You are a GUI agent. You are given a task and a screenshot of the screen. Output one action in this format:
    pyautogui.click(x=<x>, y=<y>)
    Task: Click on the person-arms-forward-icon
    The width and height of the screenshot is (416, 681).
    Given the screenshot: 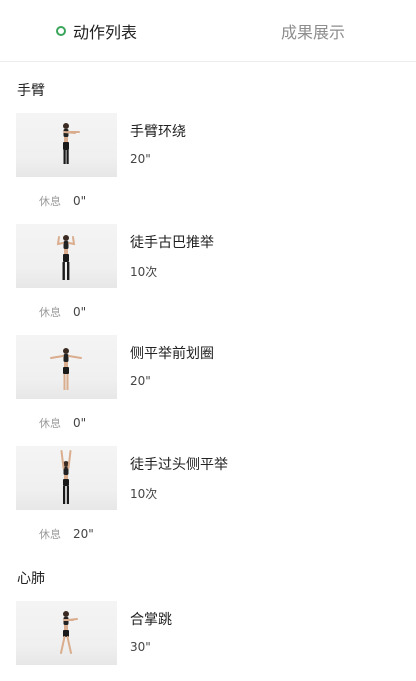 What is the action you would take?
    pyautogui.click(x=71, y=143)
    